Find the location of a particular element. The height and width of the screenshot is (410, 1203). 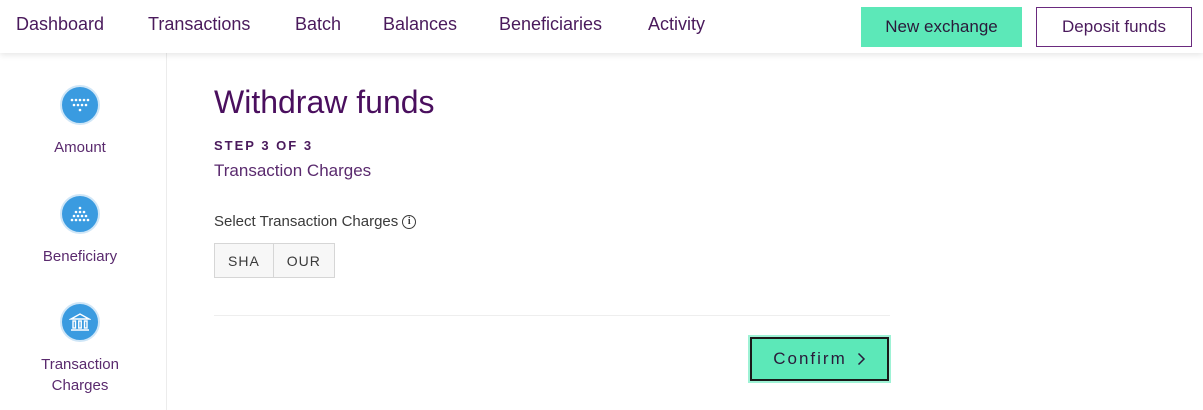

nav-transactions: Transactions is located at coordinates (199, 24).